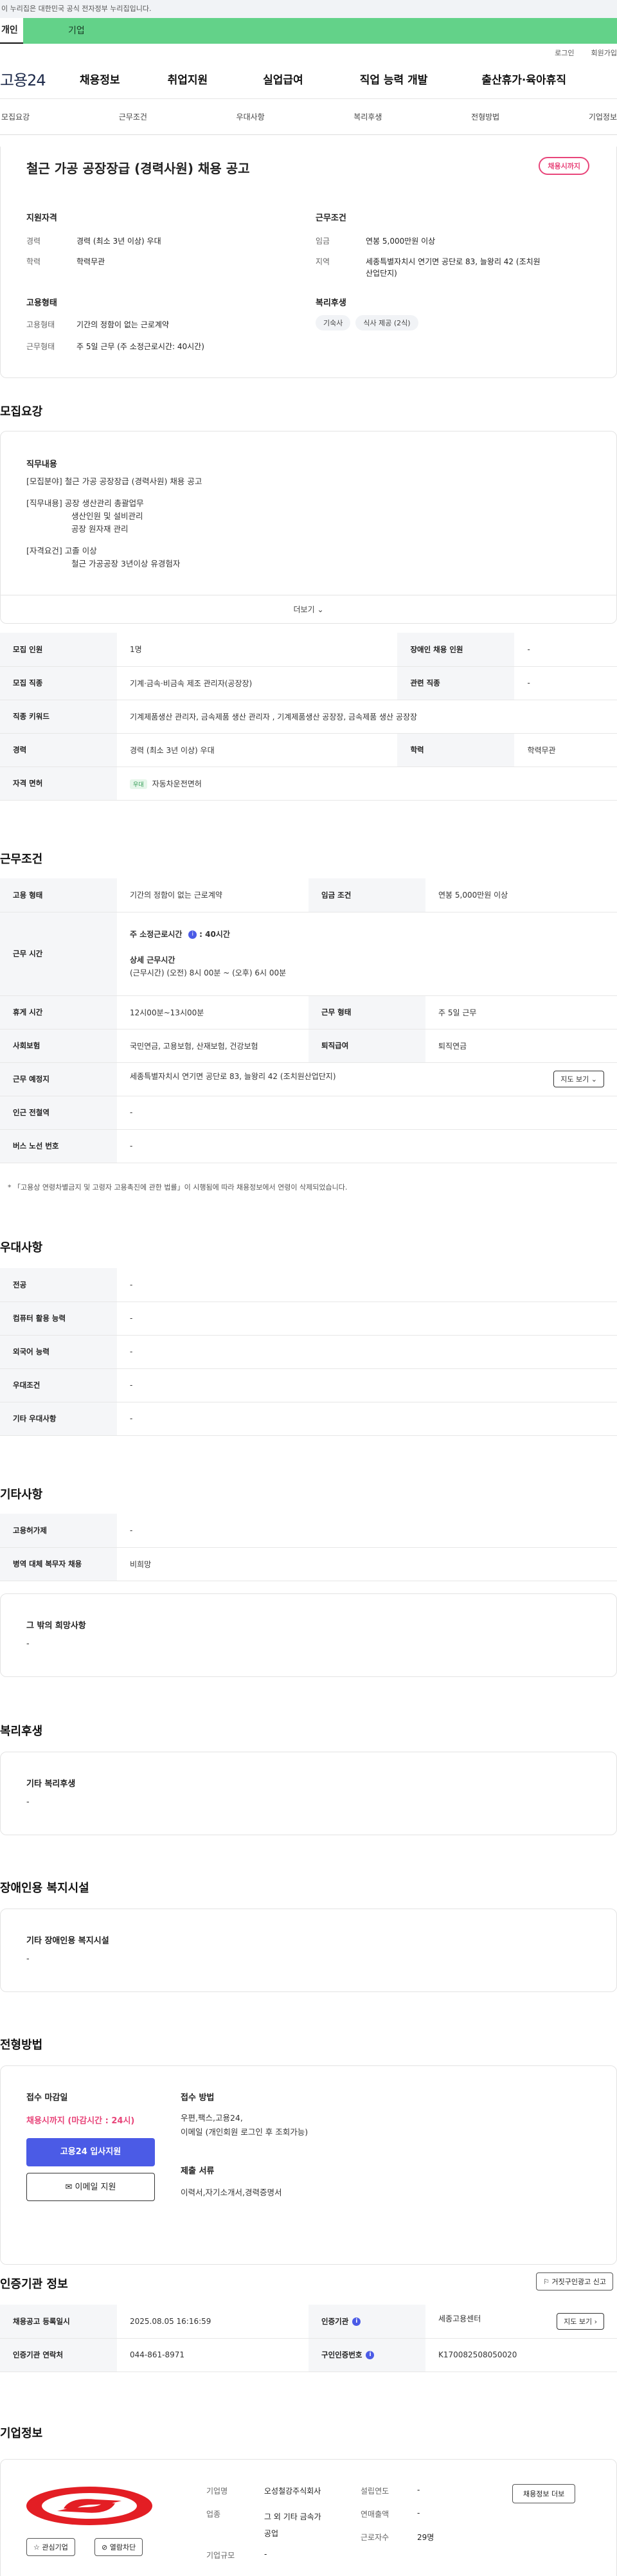 The height and width of the screenshot is (2576, 617). What do you see at coordinates (333, 323) in the screenshot?
I see `welfare-chip: 기숙사` at bounding box center [333, 323].